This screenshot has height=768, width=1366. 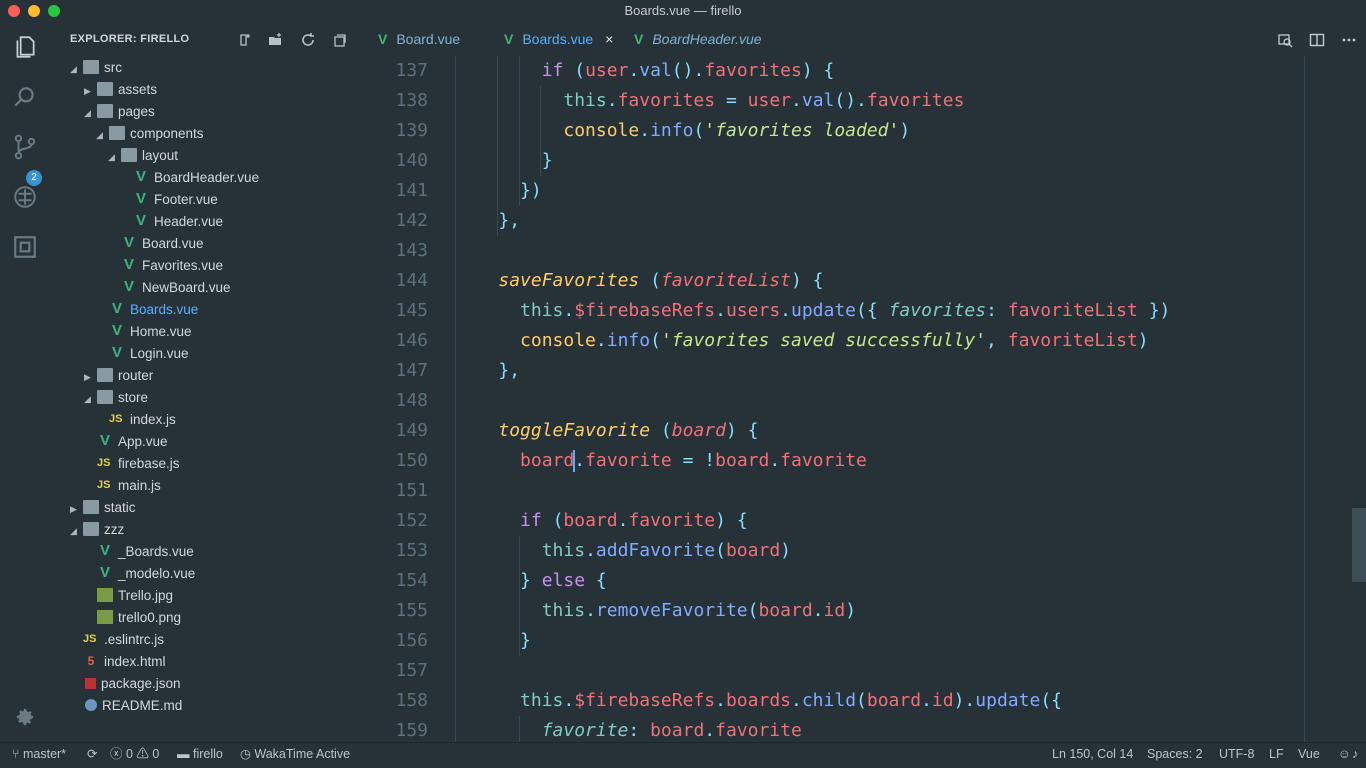 I want to click on tree-item-pages: ◢ pages, so click(x=119, y=112).